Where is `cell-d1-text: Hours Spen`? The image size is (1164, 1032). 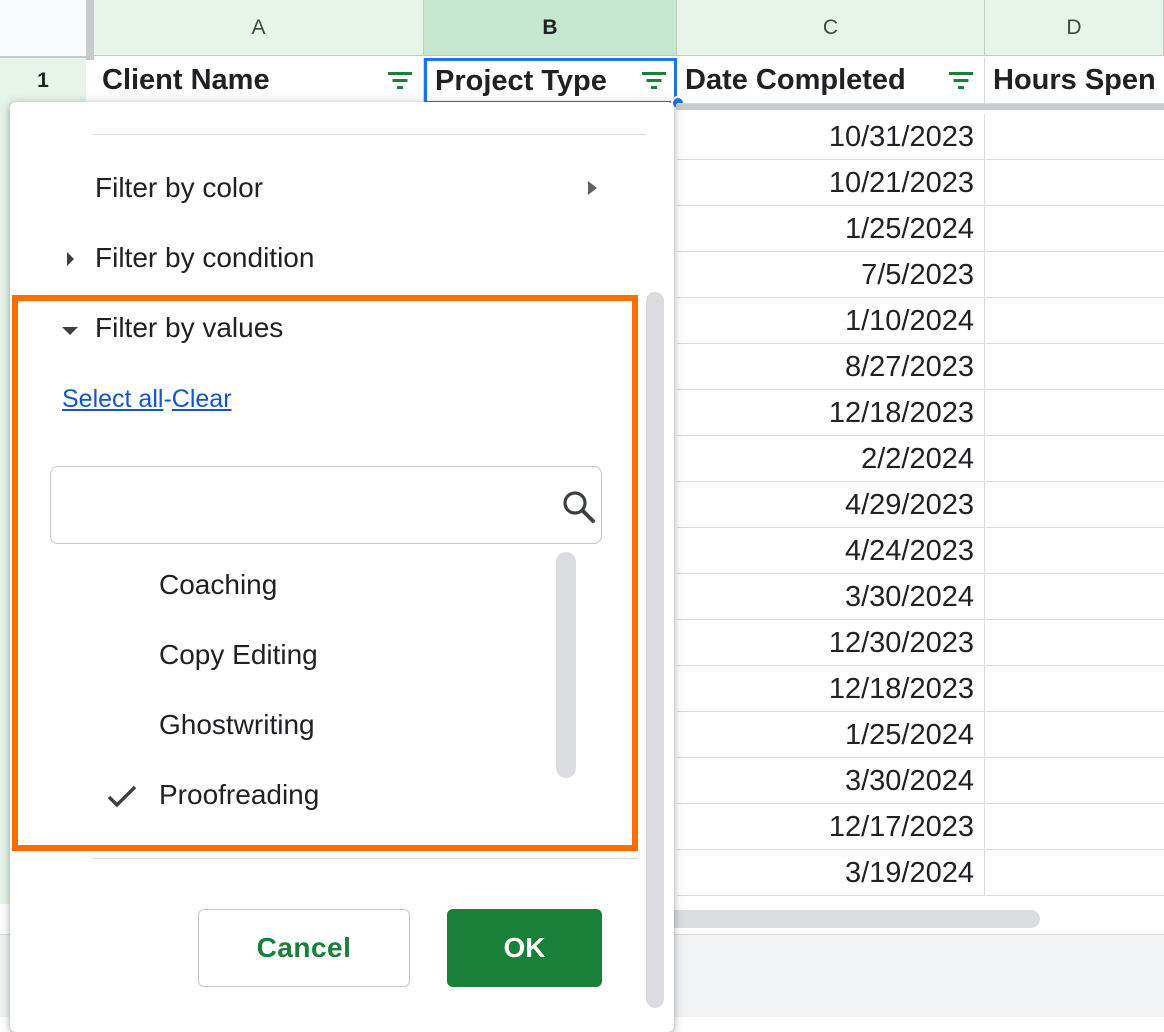
cell-d1-text: Hours Spen is located at coordinates (1074, 80).